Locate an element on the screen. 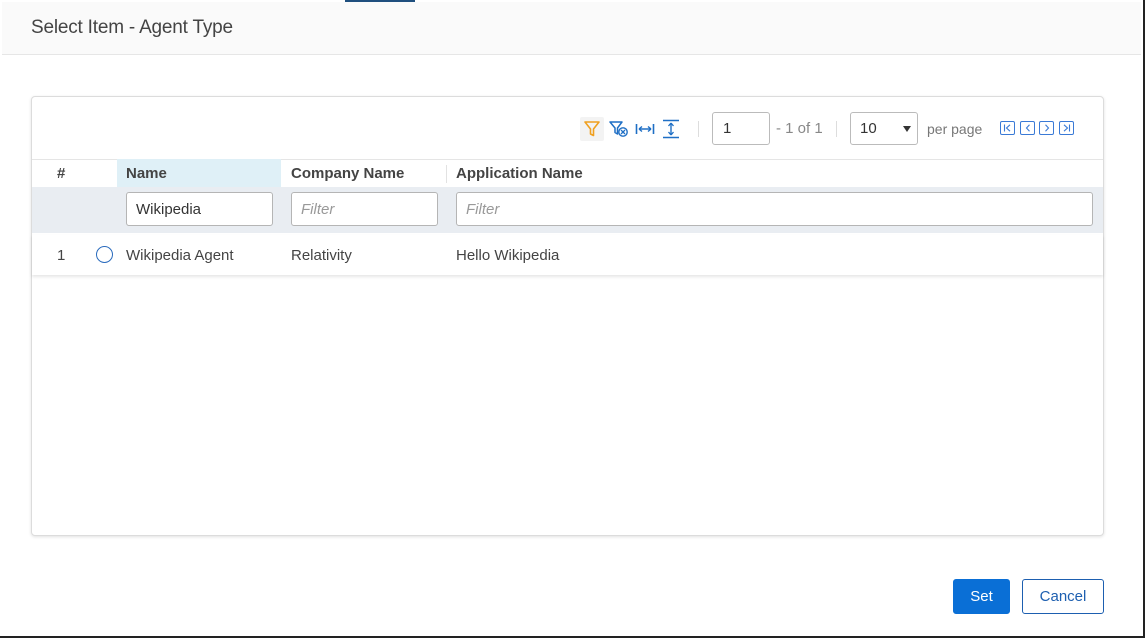  chevron-down-icon is located at coordinates (907, 129).